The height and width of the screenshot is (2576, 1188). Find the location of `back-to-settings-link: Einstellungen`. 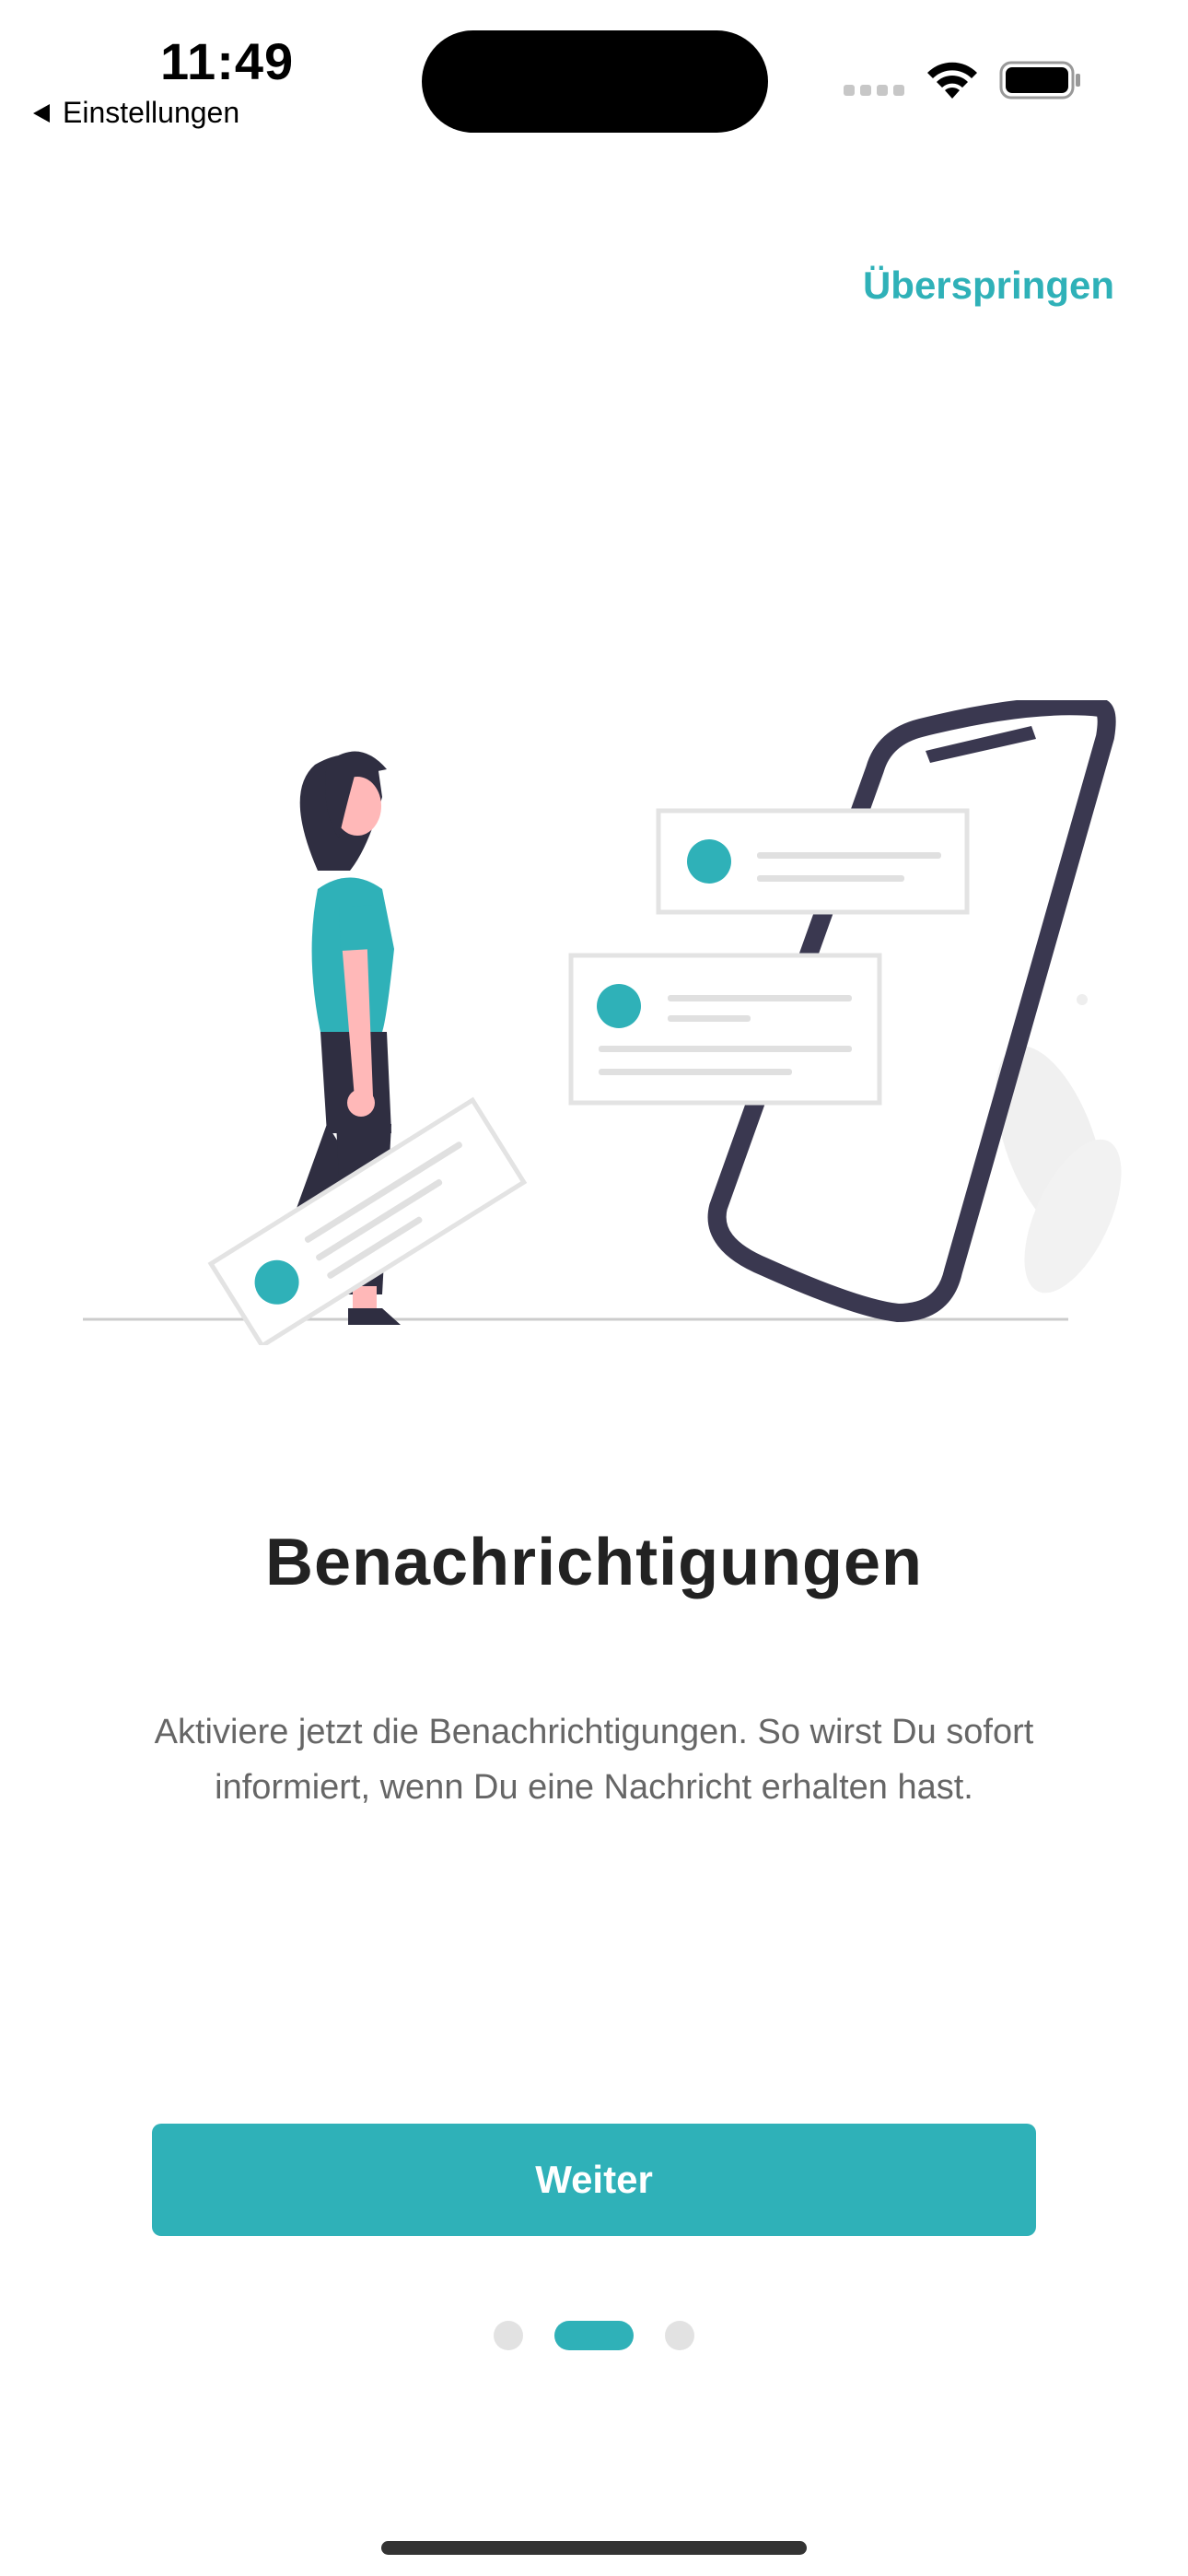

back-to-settings-link: Einstellungen is located at coordinates (136, 113).